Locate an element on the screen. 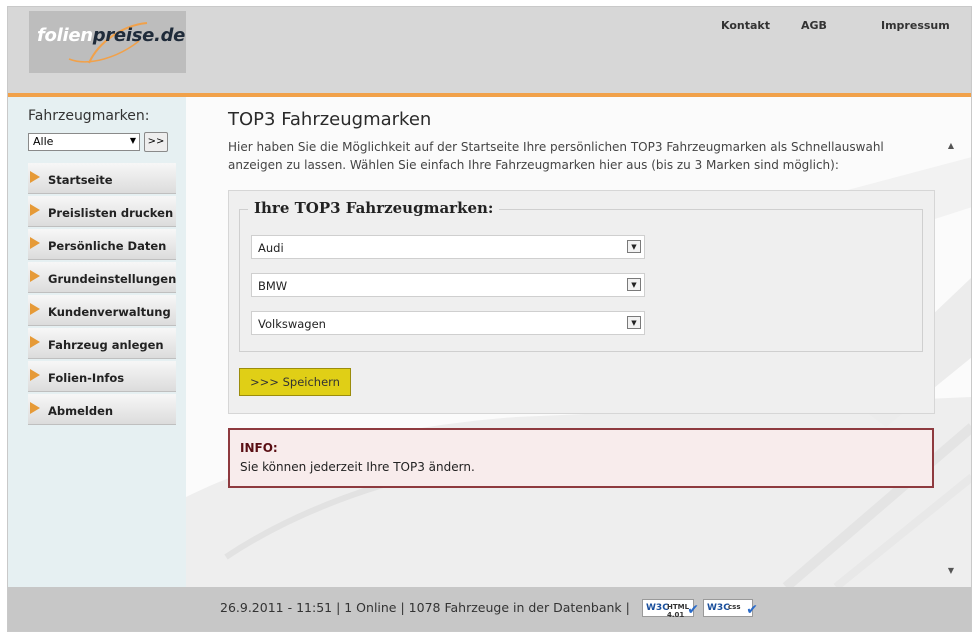 The image size is (980, 638). info-title: INFO: is located at coordinates (259, 448).